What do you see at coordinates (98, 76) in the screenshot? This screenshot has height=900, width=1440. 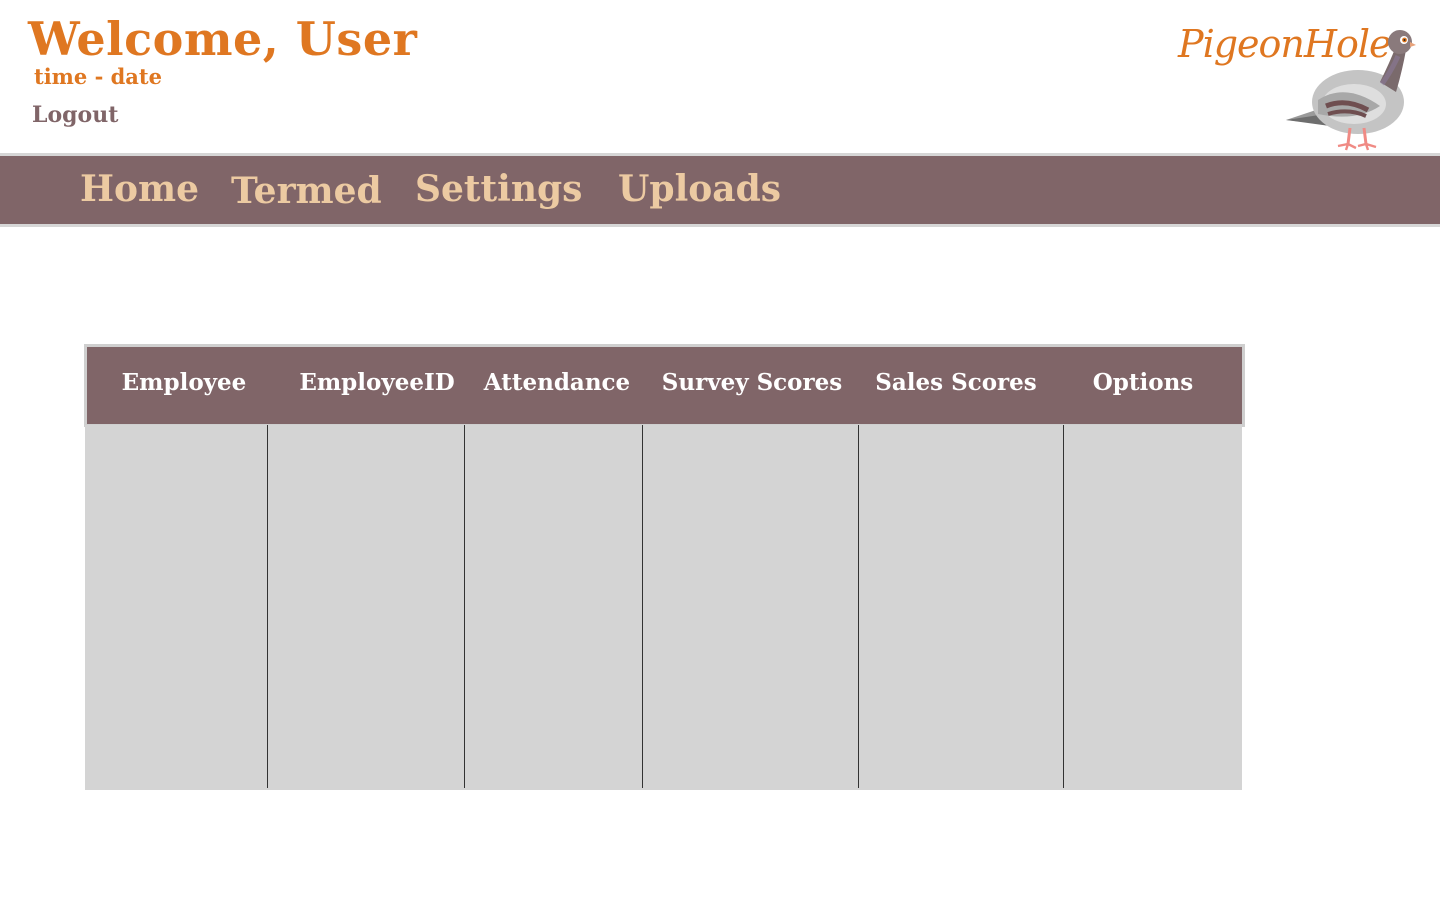 I see `time-date-label: time - date` at bounding box center [98, 76].